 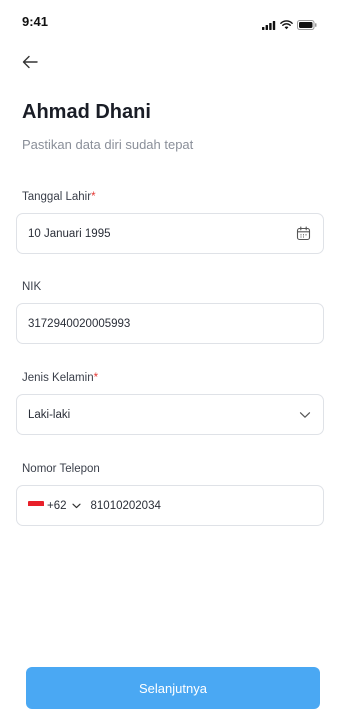 I want to click on phone-field: +62 81010202034, so click(x=170, y=505).